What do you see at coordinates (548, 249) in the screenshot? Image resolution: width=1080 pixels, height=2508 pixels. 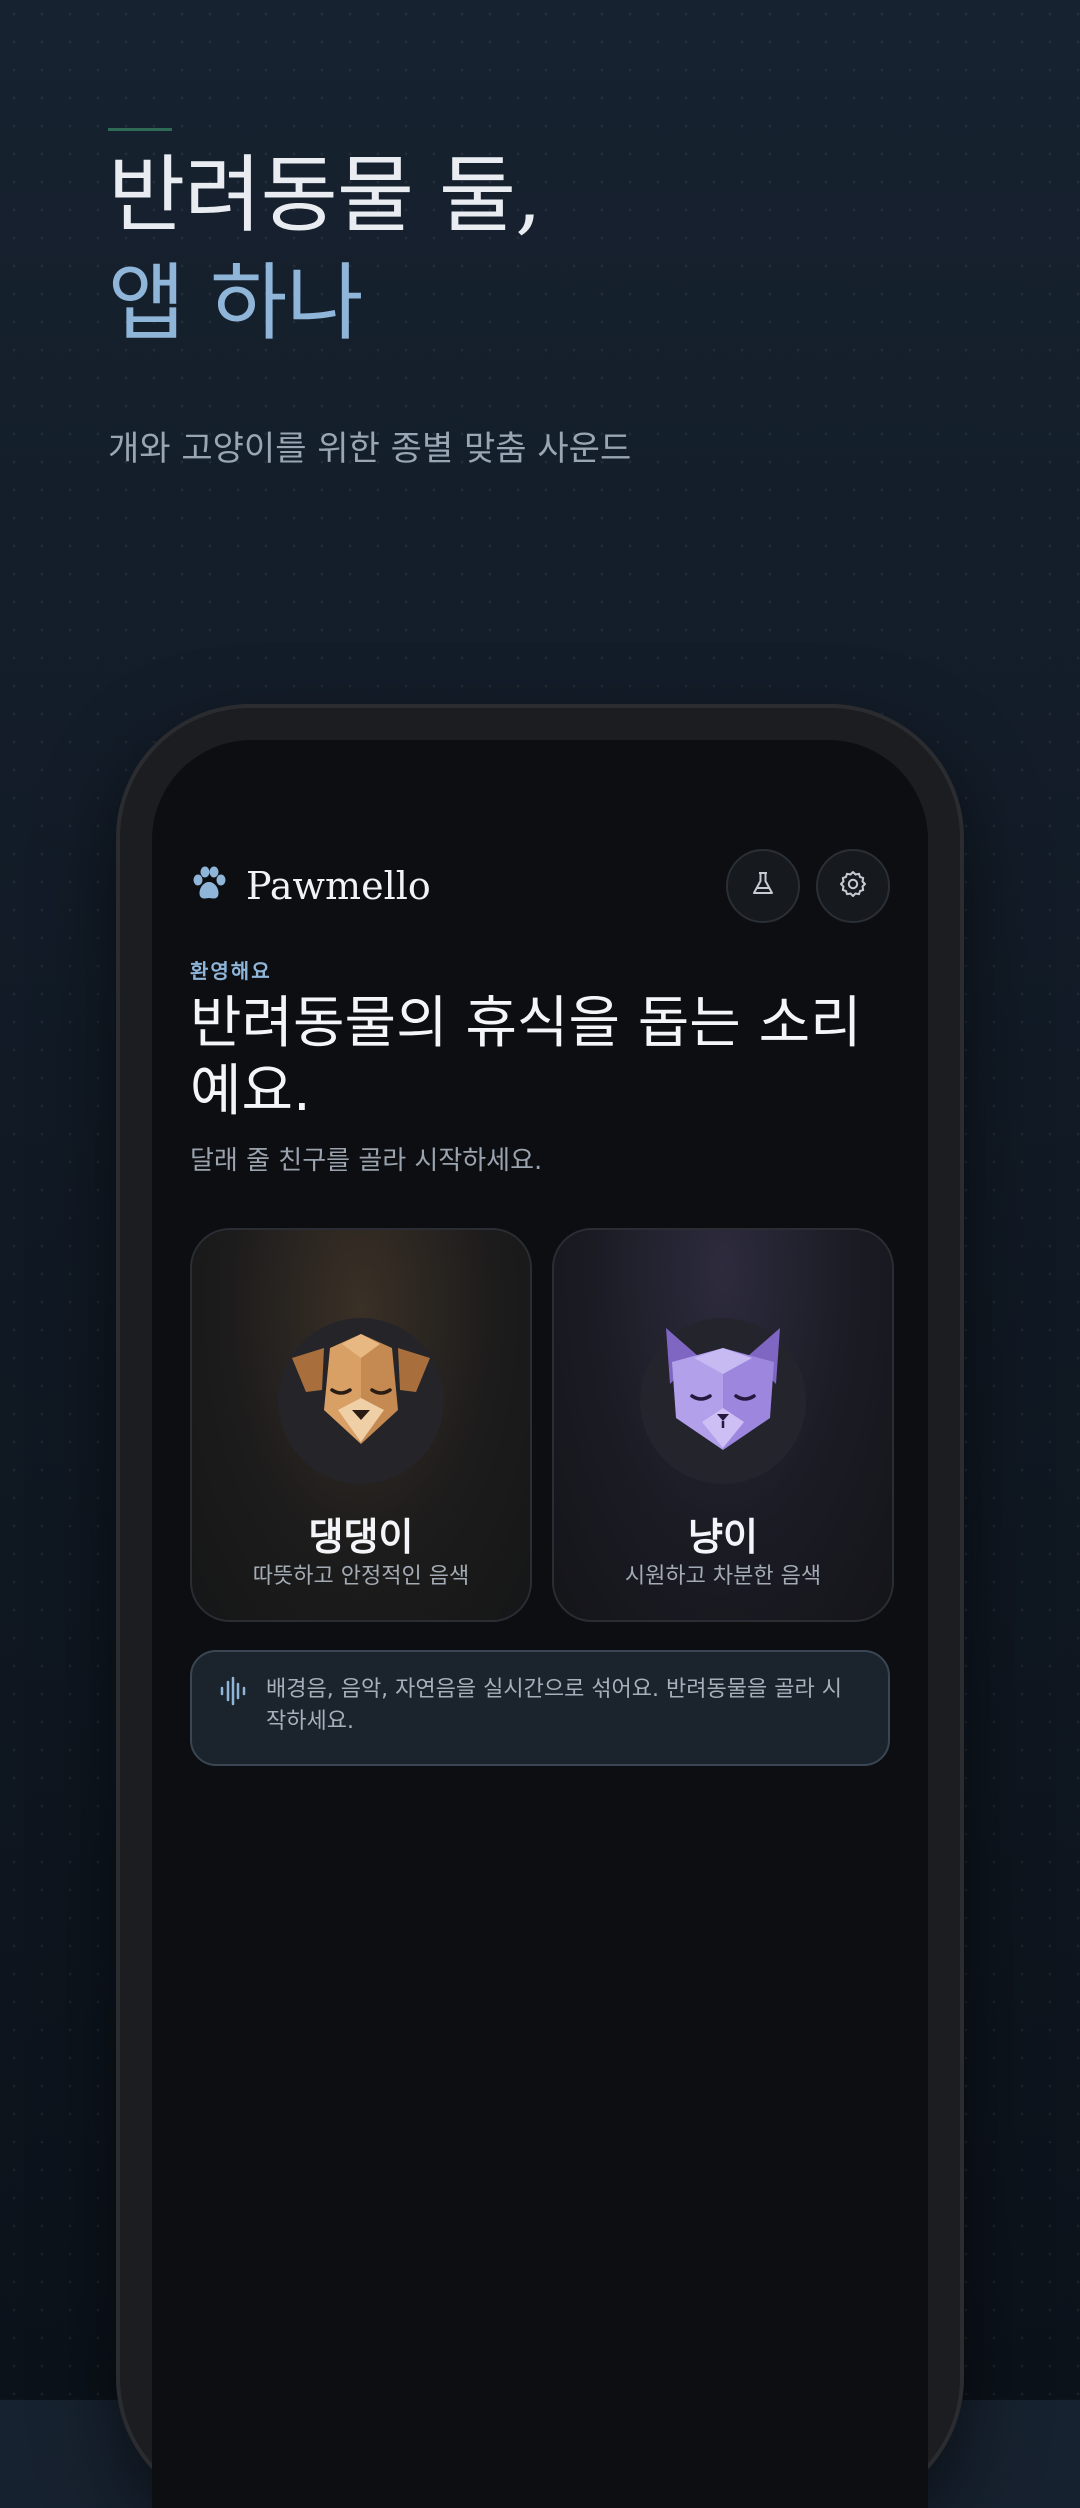 I see `hero-title: 반려동물 둘, 앱 하나` at bounding box center [548, 249].